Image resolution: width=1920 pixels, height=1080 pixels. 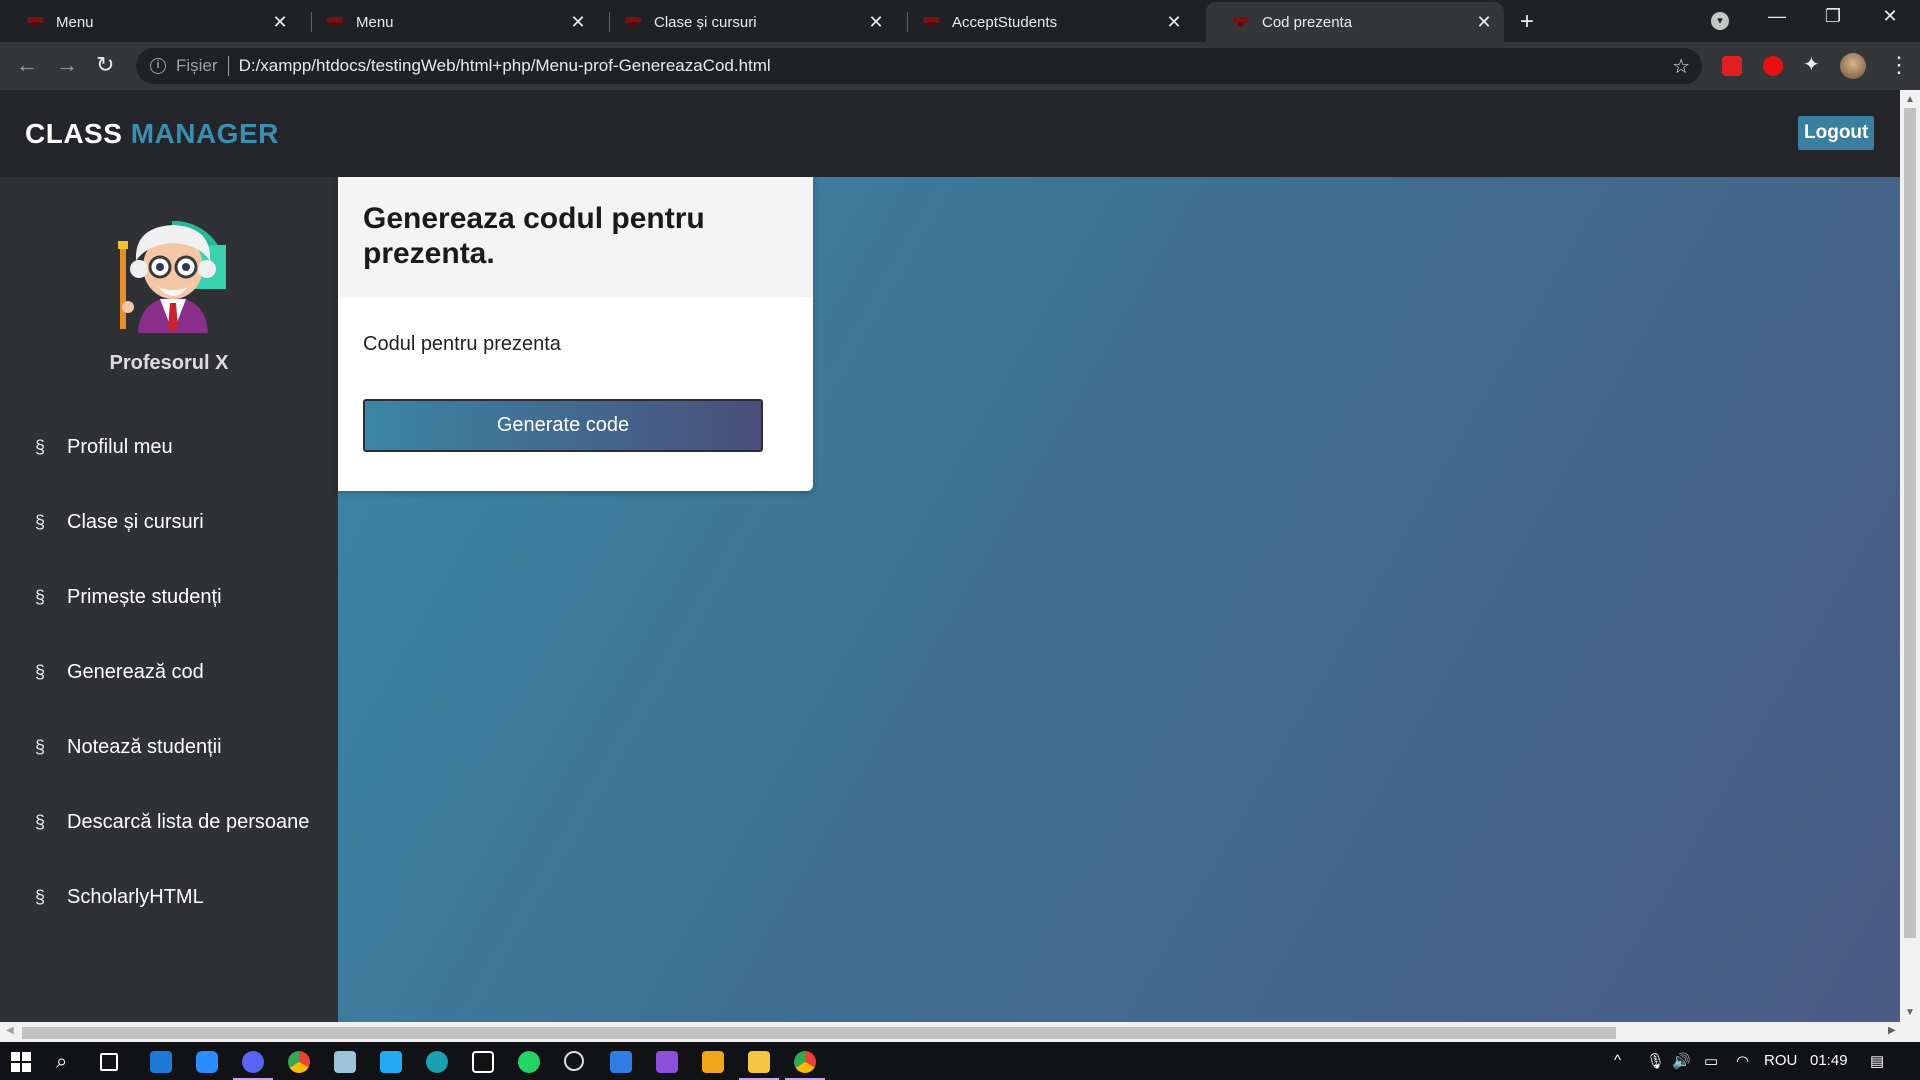 What do you see at coordinates (158, 66) in the screenshot?
I see `info-icon: i` at bounding box center [158, 66].